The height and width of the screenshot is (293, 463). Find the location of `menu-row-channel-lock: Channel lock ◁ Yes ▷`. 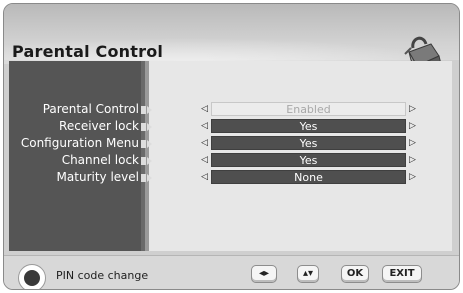

menu-row-channel-lock: Channel lock ◁ Yes ▷ is located at coordinates (231, 160).